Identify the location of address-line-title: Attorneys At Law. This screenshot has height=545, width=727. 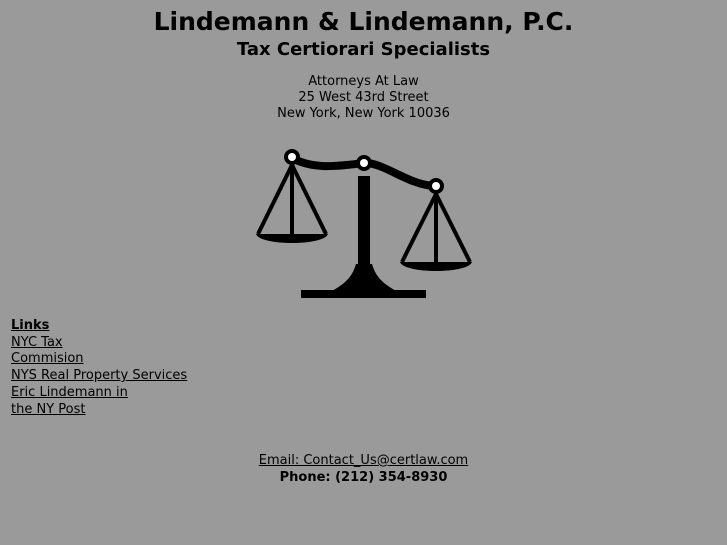
(363, 81).